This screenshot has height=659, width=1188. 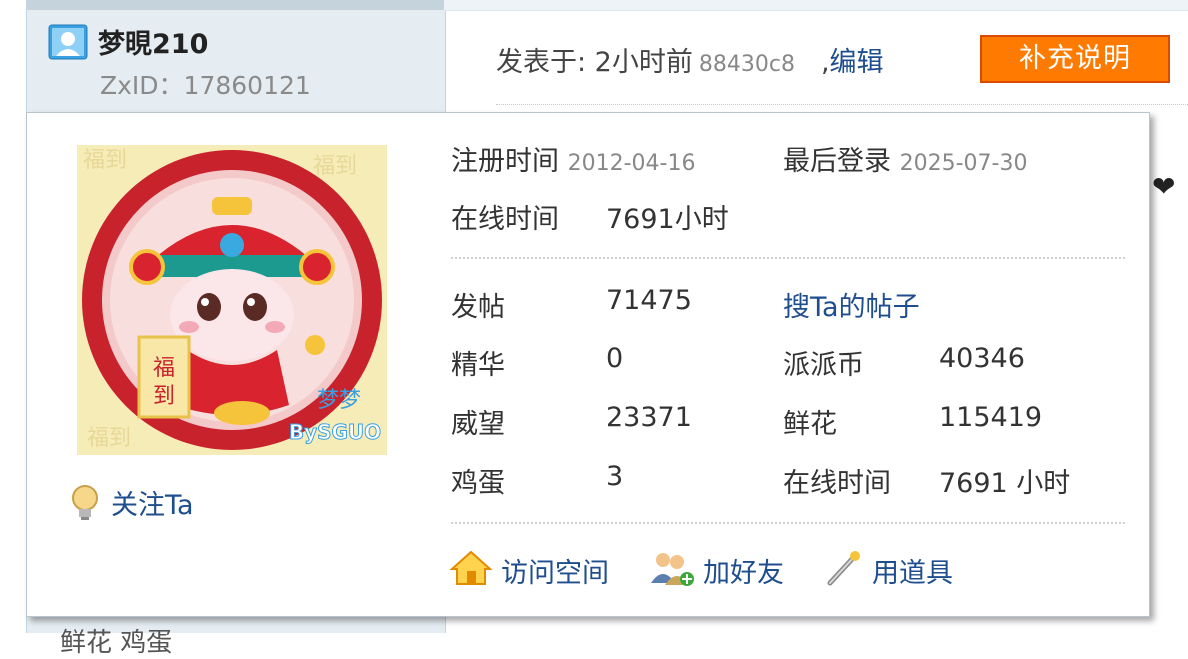 What do you see at coordinates (672, 570) in the screenshot?
I see `add-friend-icon` at bounding box center [672, 570].